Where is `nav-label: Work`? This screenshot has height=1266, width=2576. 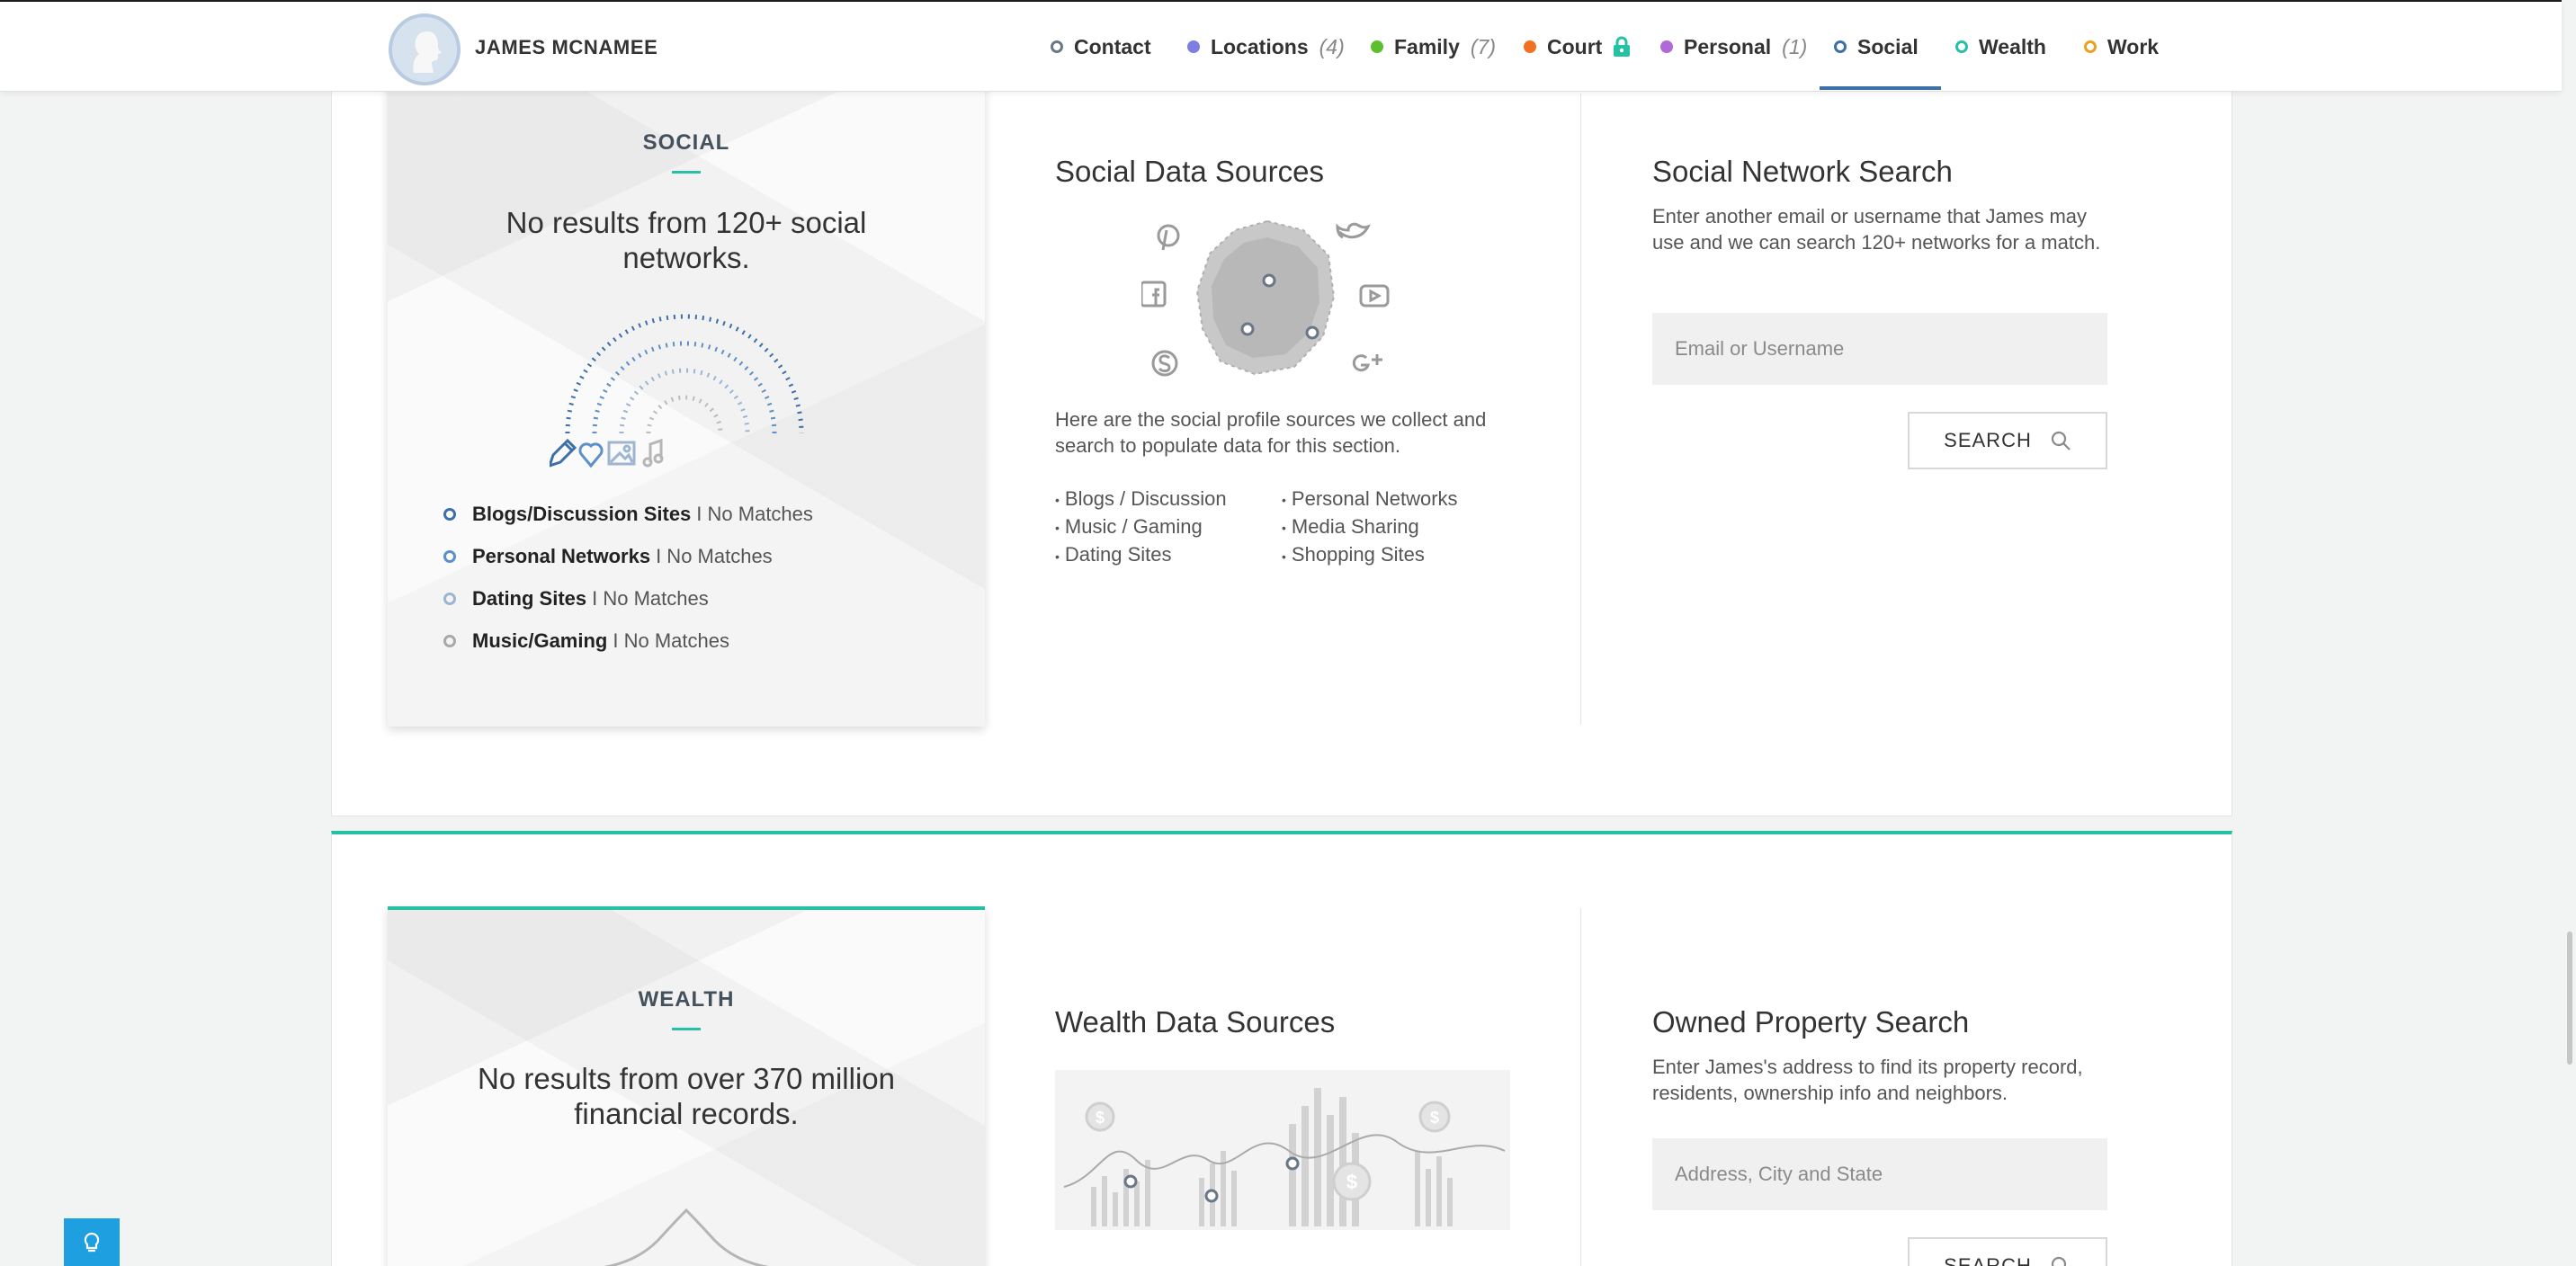 nav-label: Work is located at coordinates (2133, 46).